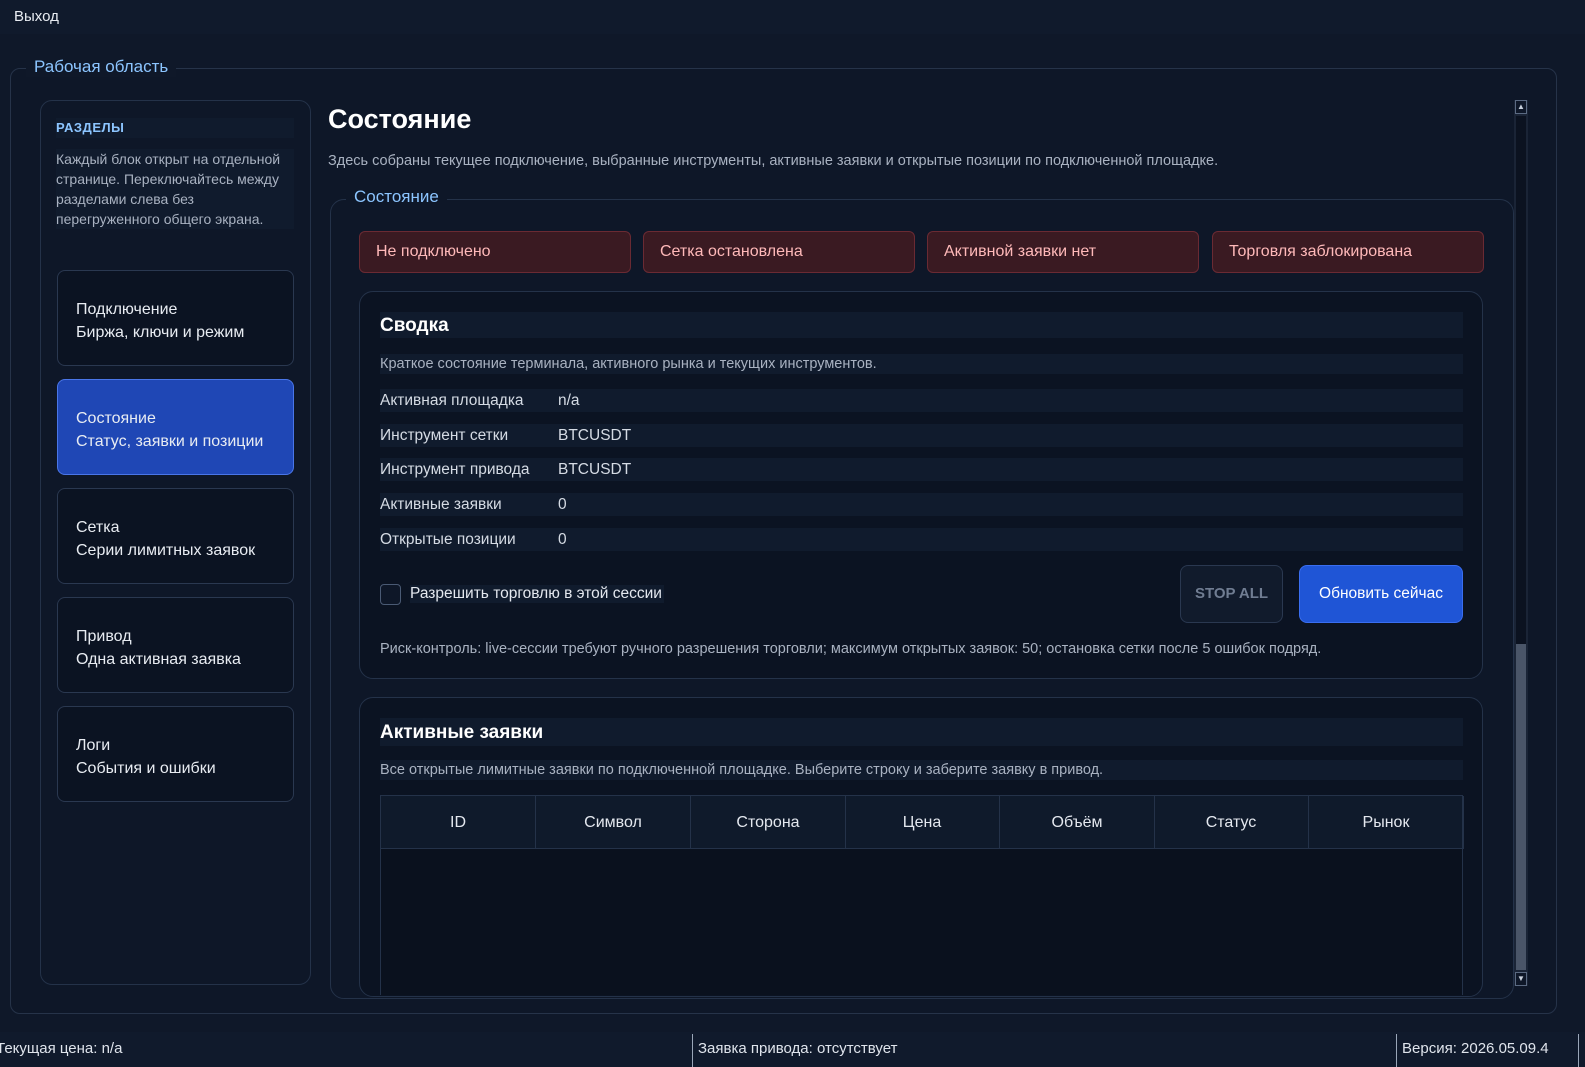 This screenshot has width=1585, height=1067. What do you see at coordinates (414, 325) in the screenshot?
I see `summary-title: Сводка` at bounding box center [414, 325].